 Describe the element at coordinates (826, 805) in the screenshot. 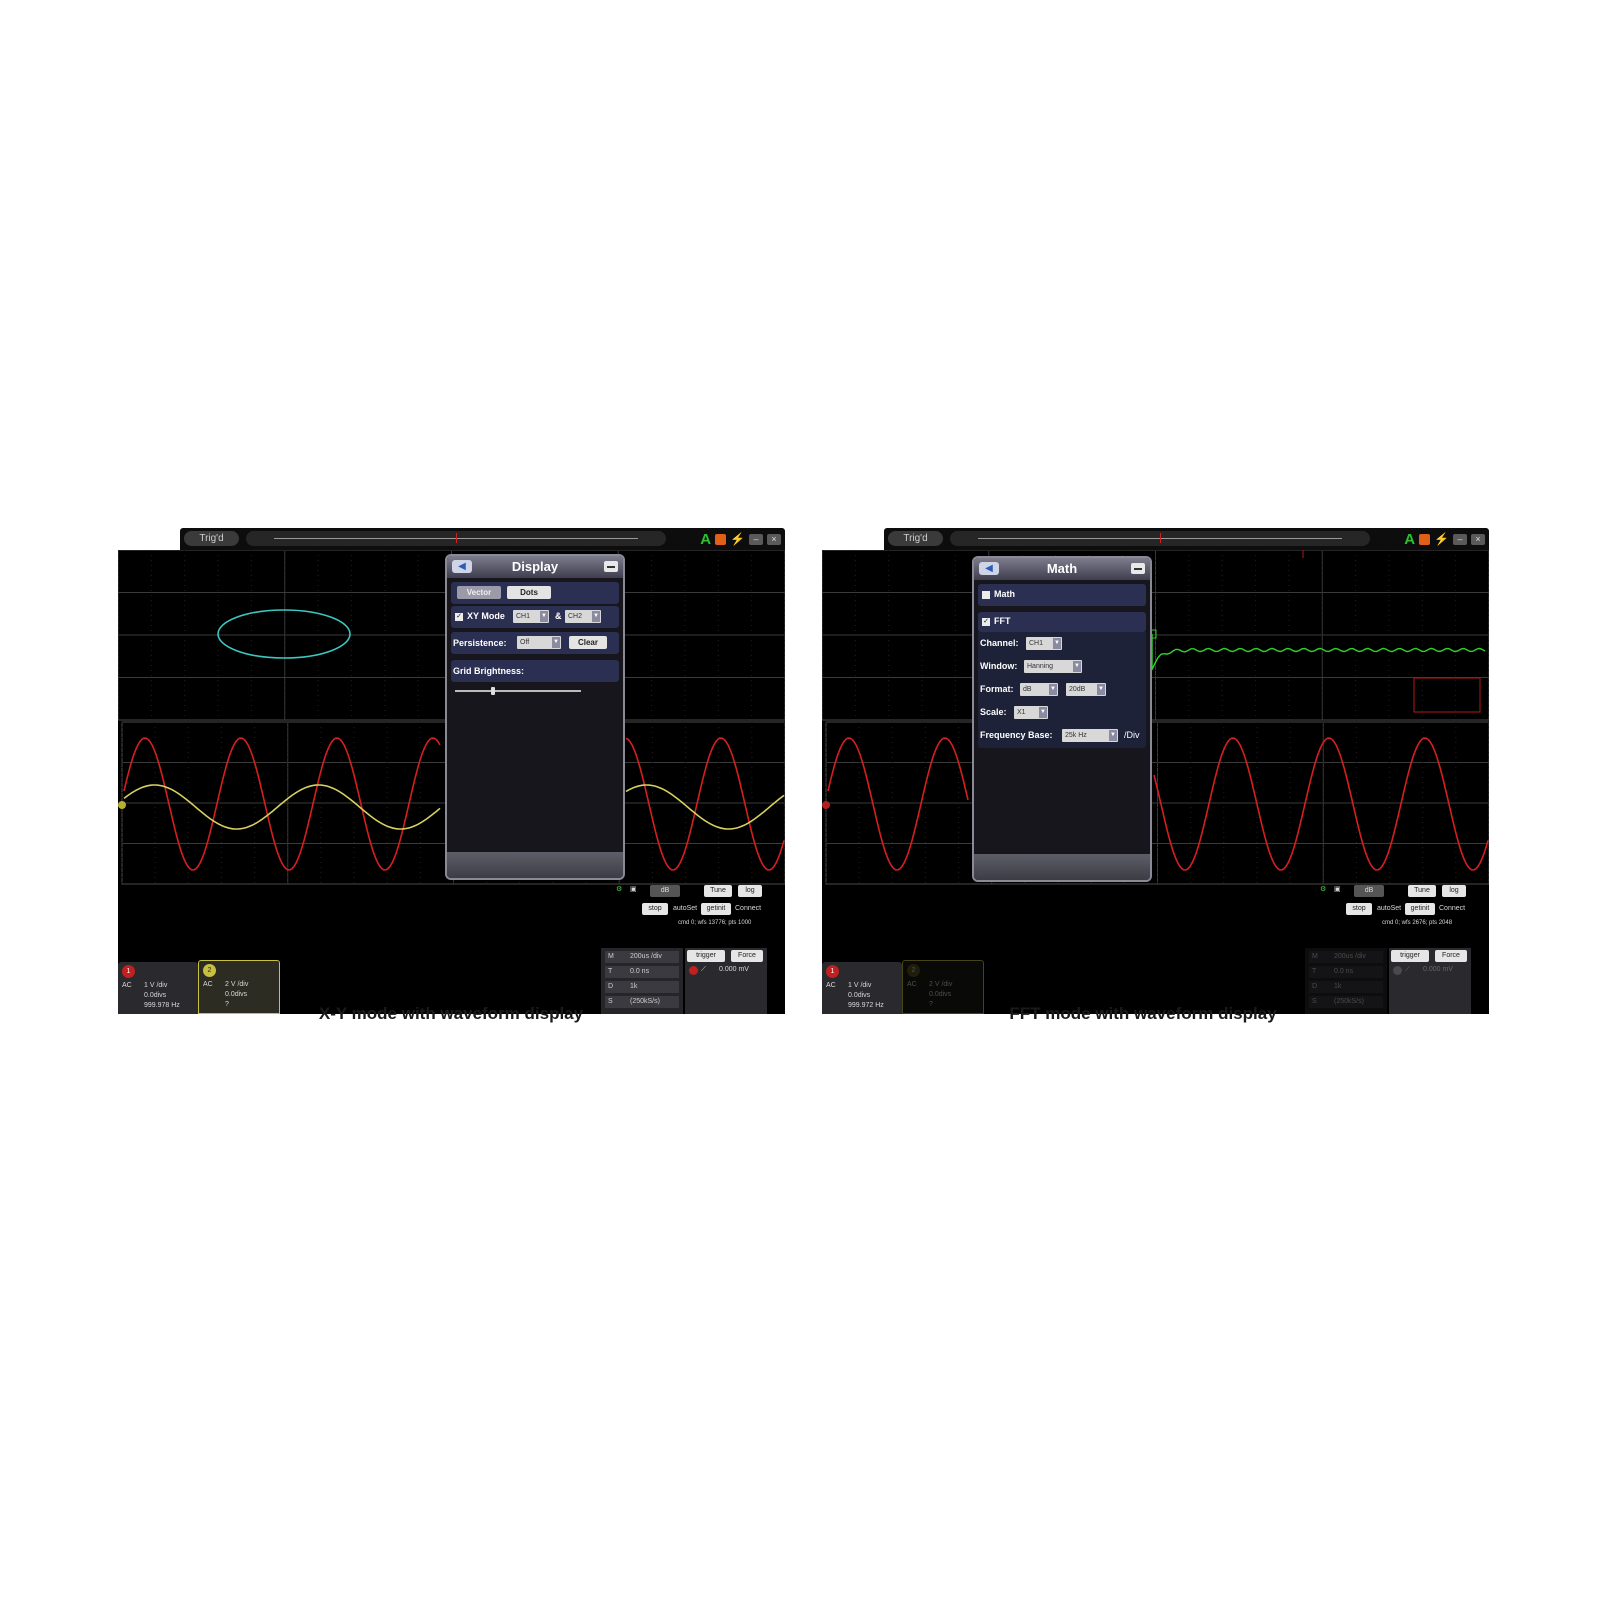

I see `ch1-marker` at that location.